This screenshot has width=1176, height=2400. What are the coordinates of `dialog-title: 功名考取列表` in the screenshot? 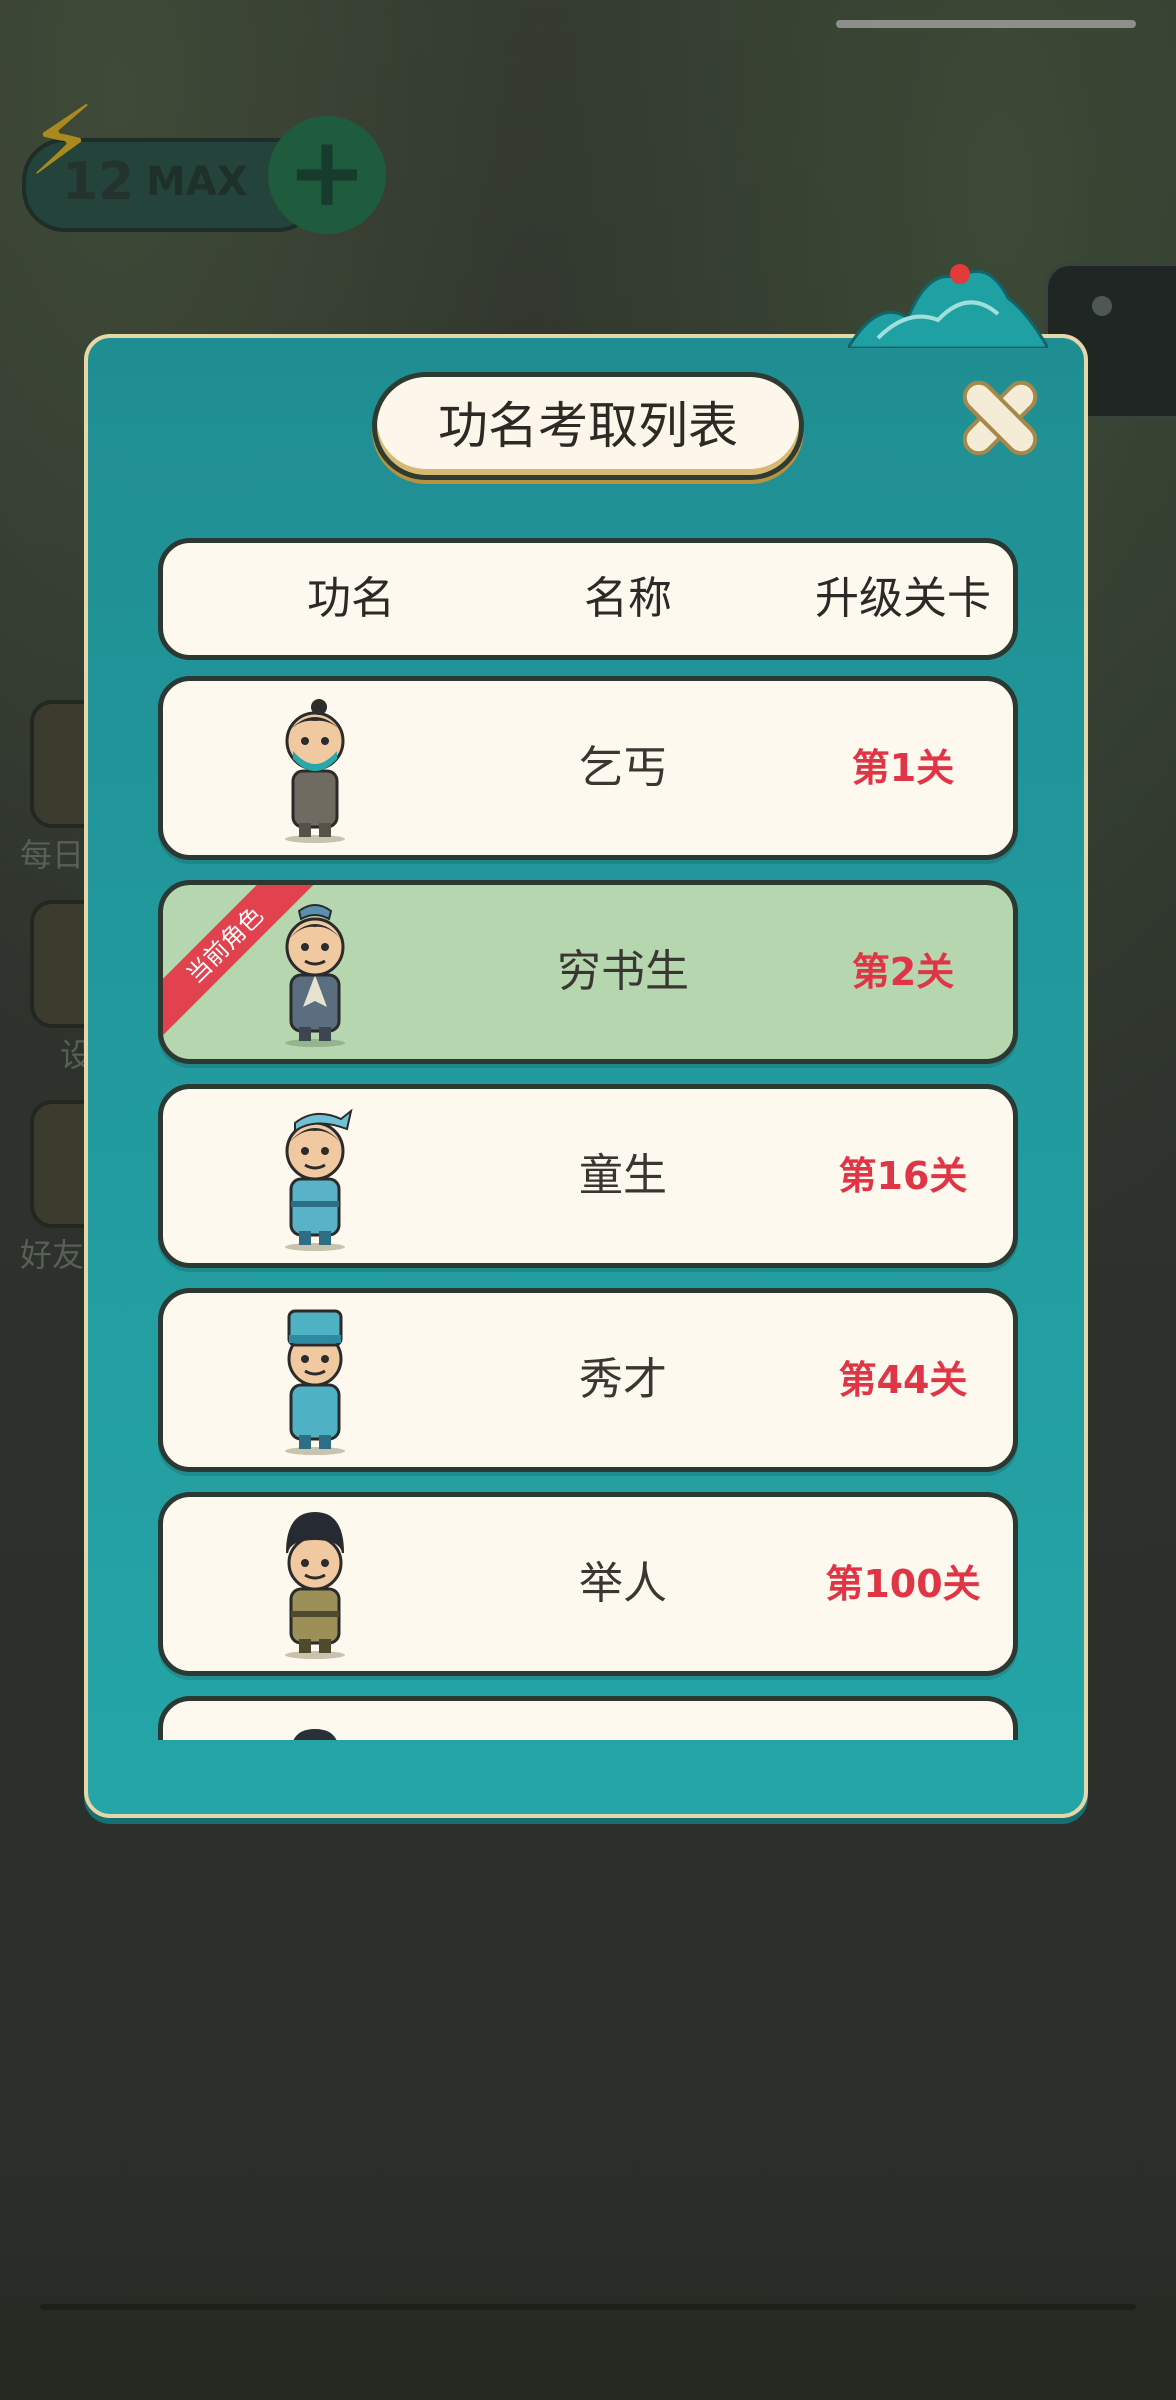 It's located at (588, 426).